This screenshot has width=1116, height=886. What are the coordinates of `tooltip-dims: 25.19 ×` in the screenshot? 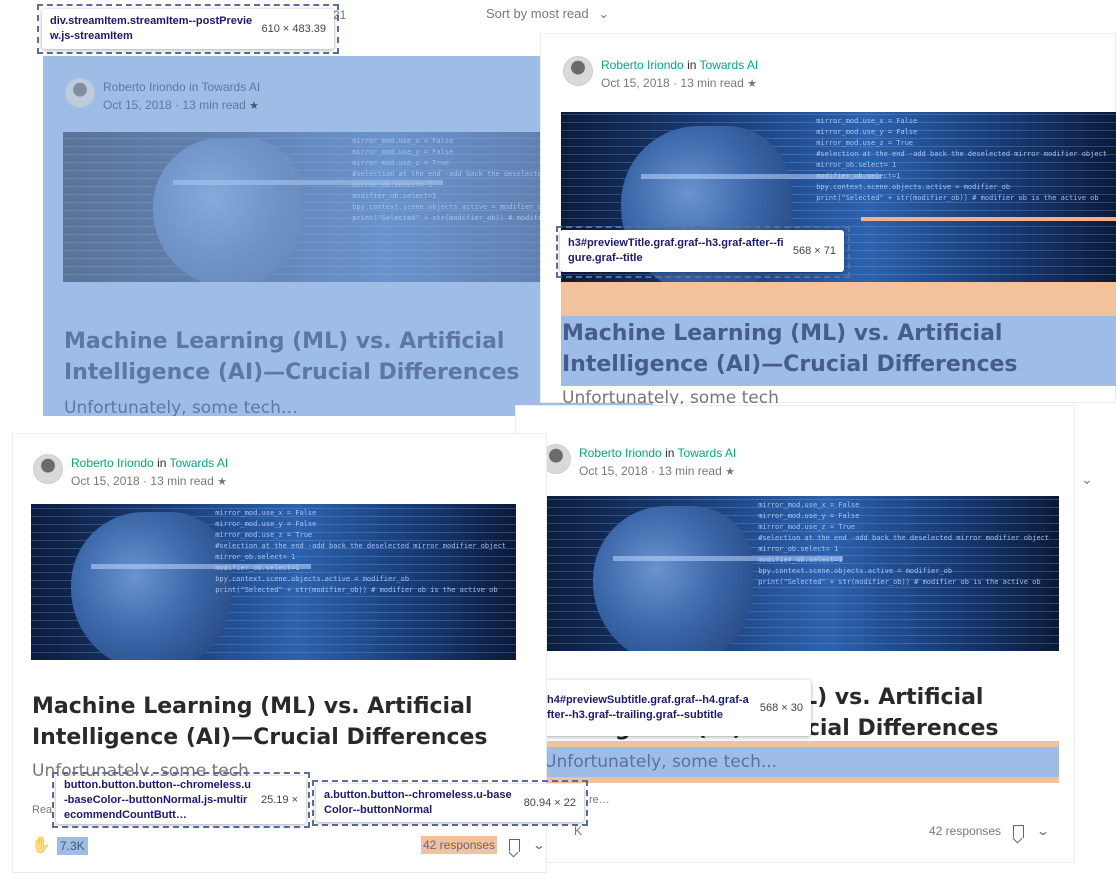 It's located at (279, 799).